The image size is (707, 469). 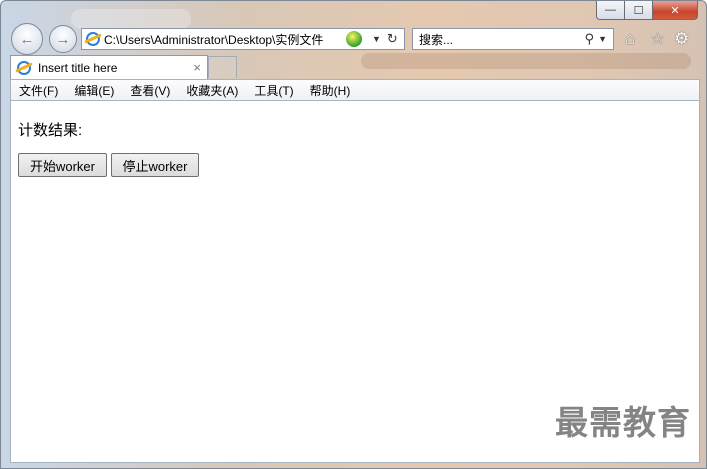 What do you see at coordinates (224, 39) in the screenshot?
I see `address-text: C:\Users\Administrator\Desktop\实例文件` at bounding box center [224, 39].